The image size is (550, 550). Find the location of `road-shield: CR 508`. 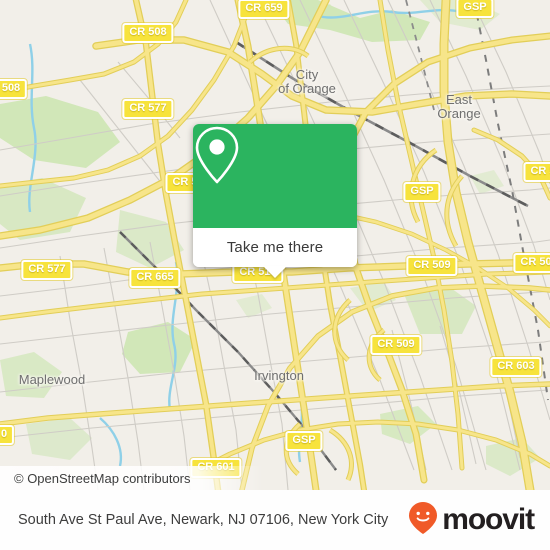

road-shield: CR 508 is located at coordinates (148, 33).